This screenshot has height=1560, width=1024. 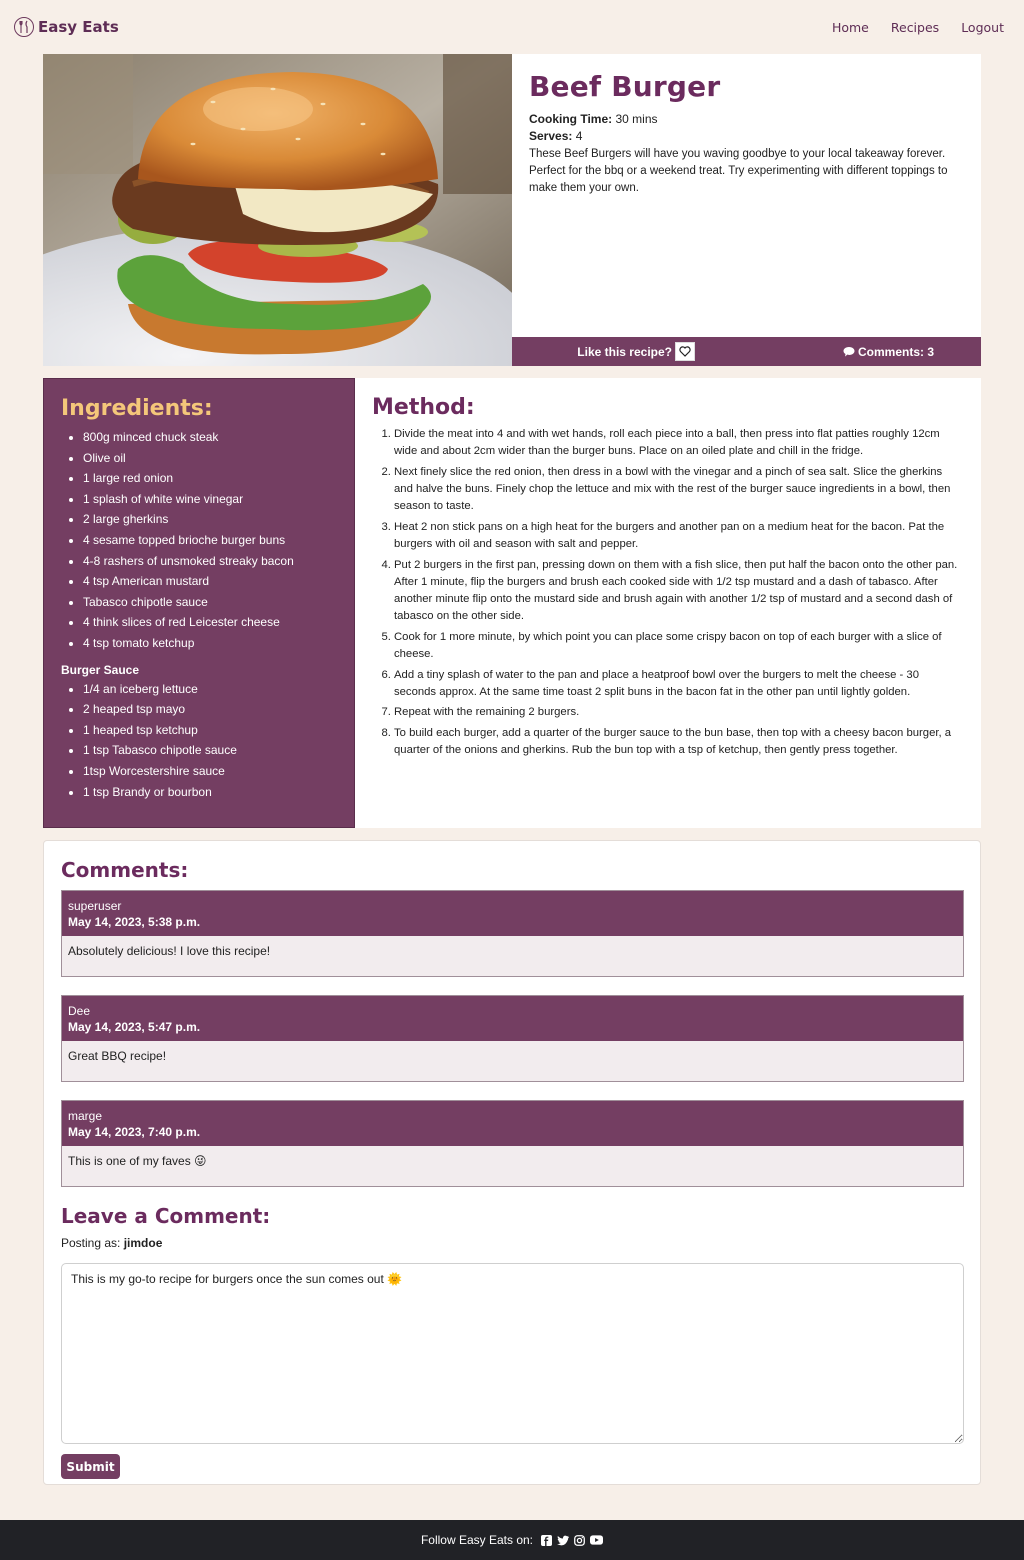 I want to click on comments-title: Comments:, so click(x=125, y=870).